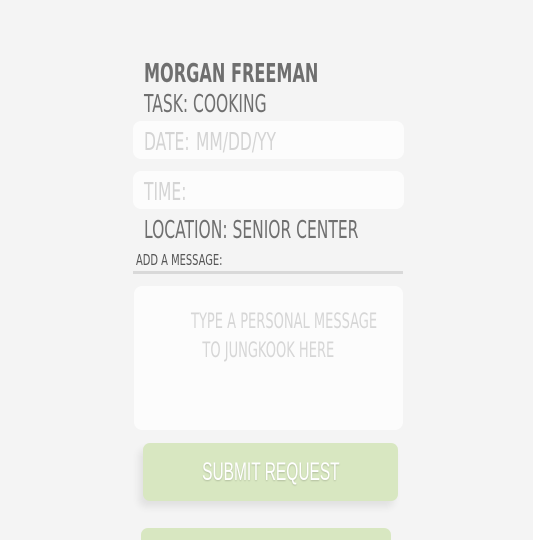  I want to click on date-field: DATE: MM/DD/YY, so click(268, 140).